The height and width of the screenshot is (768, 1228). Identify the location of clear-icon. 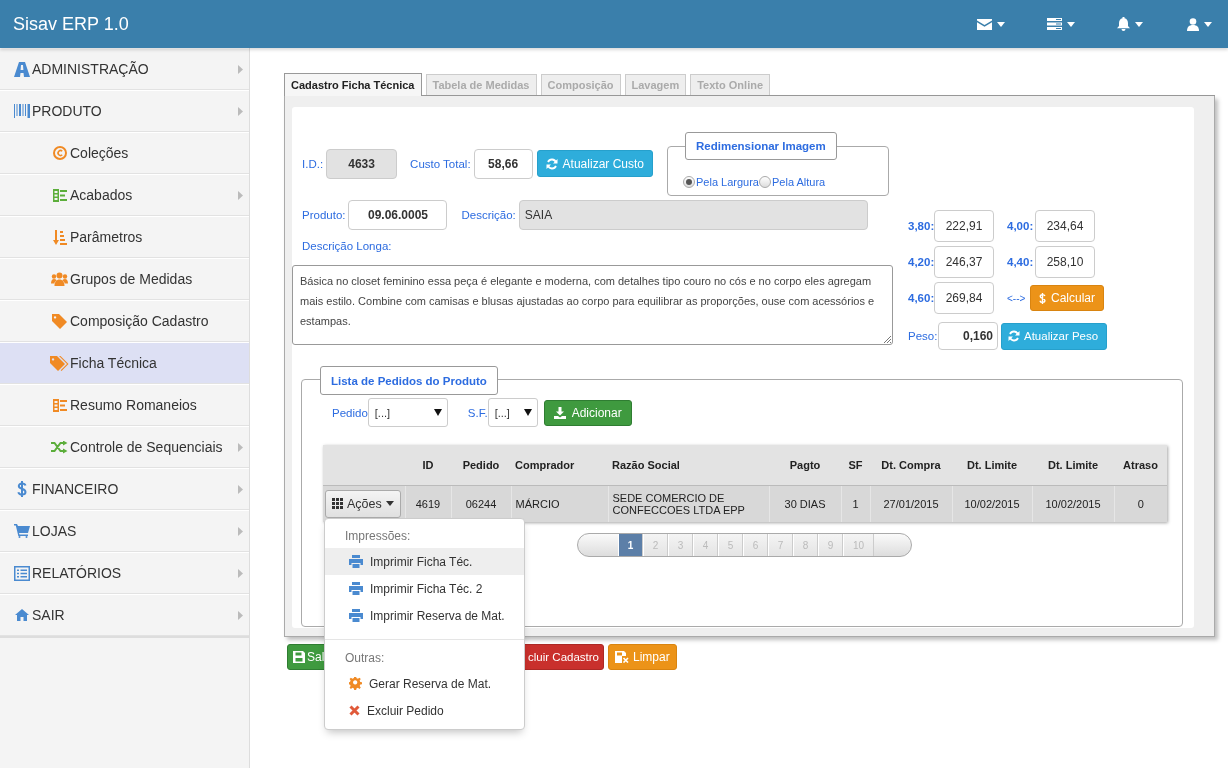
(622, 657).